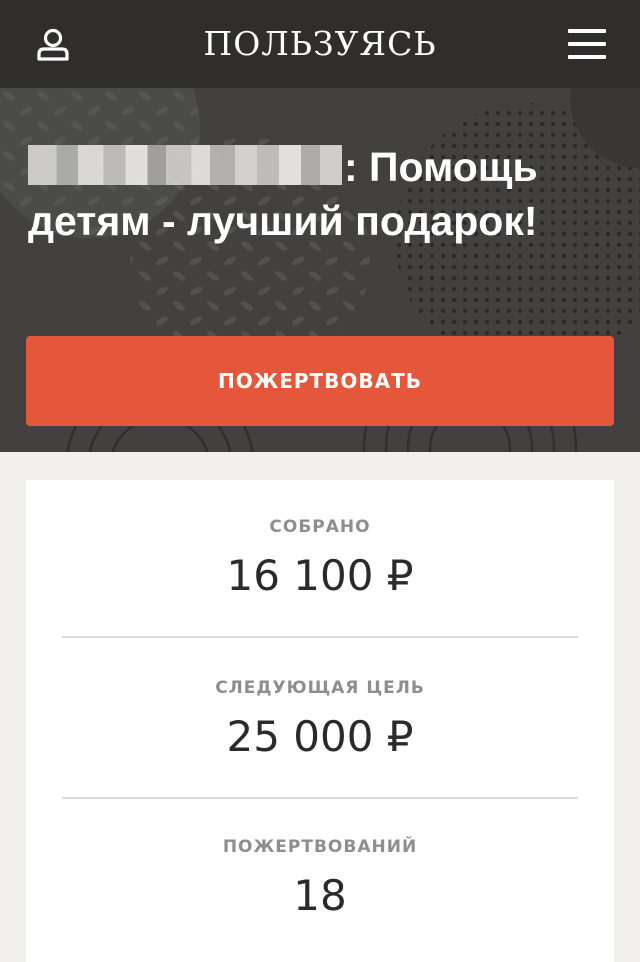 Image resolution: width=640 pixels, height=962 pixels. What do you see at coordinates (320, 527) in the screenshot?
I see `stat-collected-label: СОБРАНО` at bounding box center [320, 527].